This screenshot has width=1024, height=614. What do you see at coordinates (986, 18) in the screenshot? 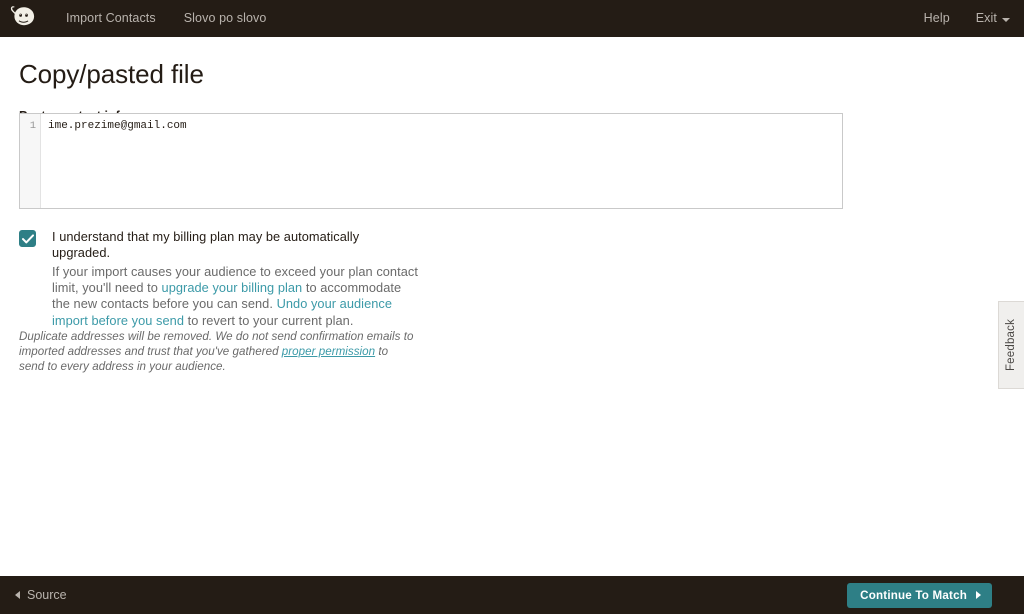
I see `exit-label: Exit` at bounding box center [986, 18].